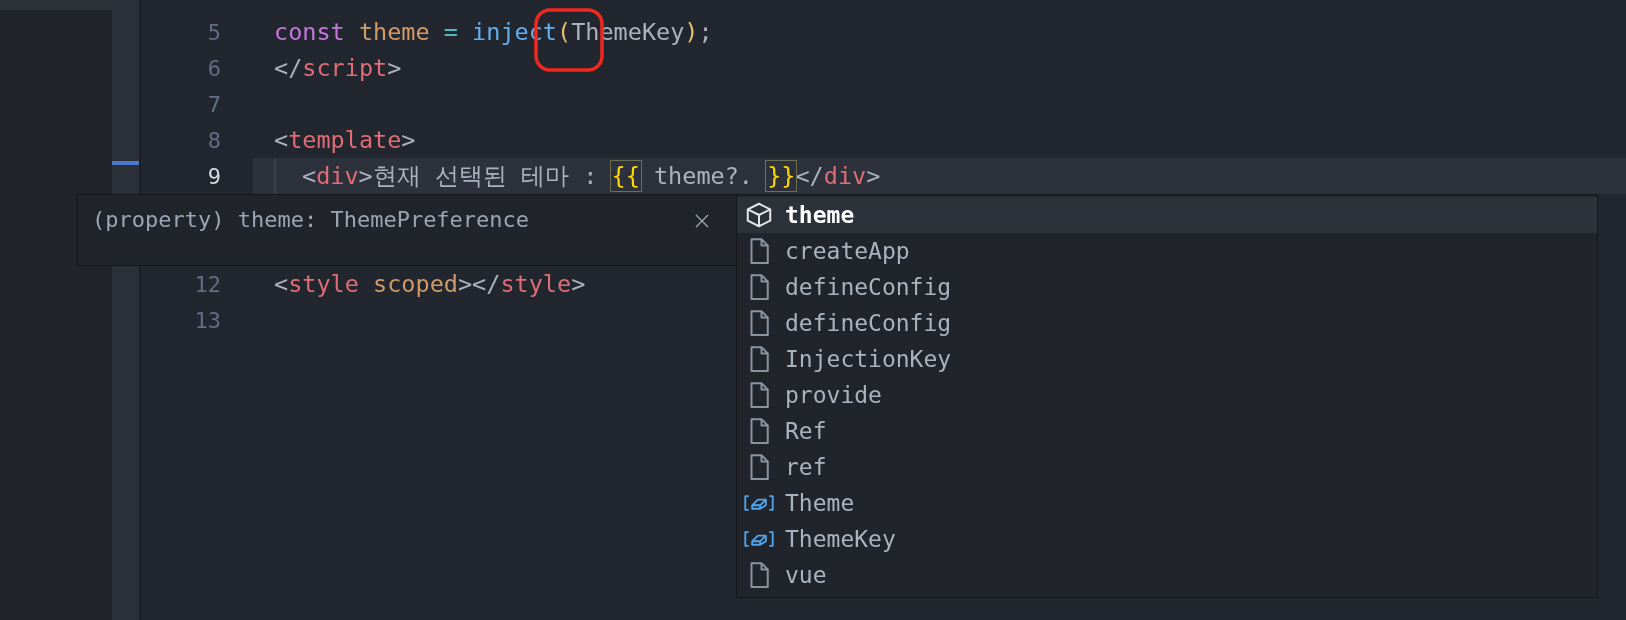 The height and width of the screenshot is (620, 1626). I want to click on suggestion-item: createApp, so click(1167, 251).